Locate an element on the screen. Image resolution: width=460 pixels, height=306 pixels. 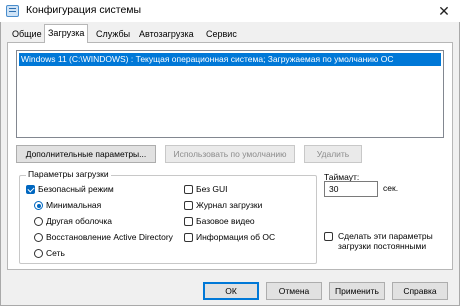
title-bar: Конфигурация системы ✕ is located at coordinates (230, 11).